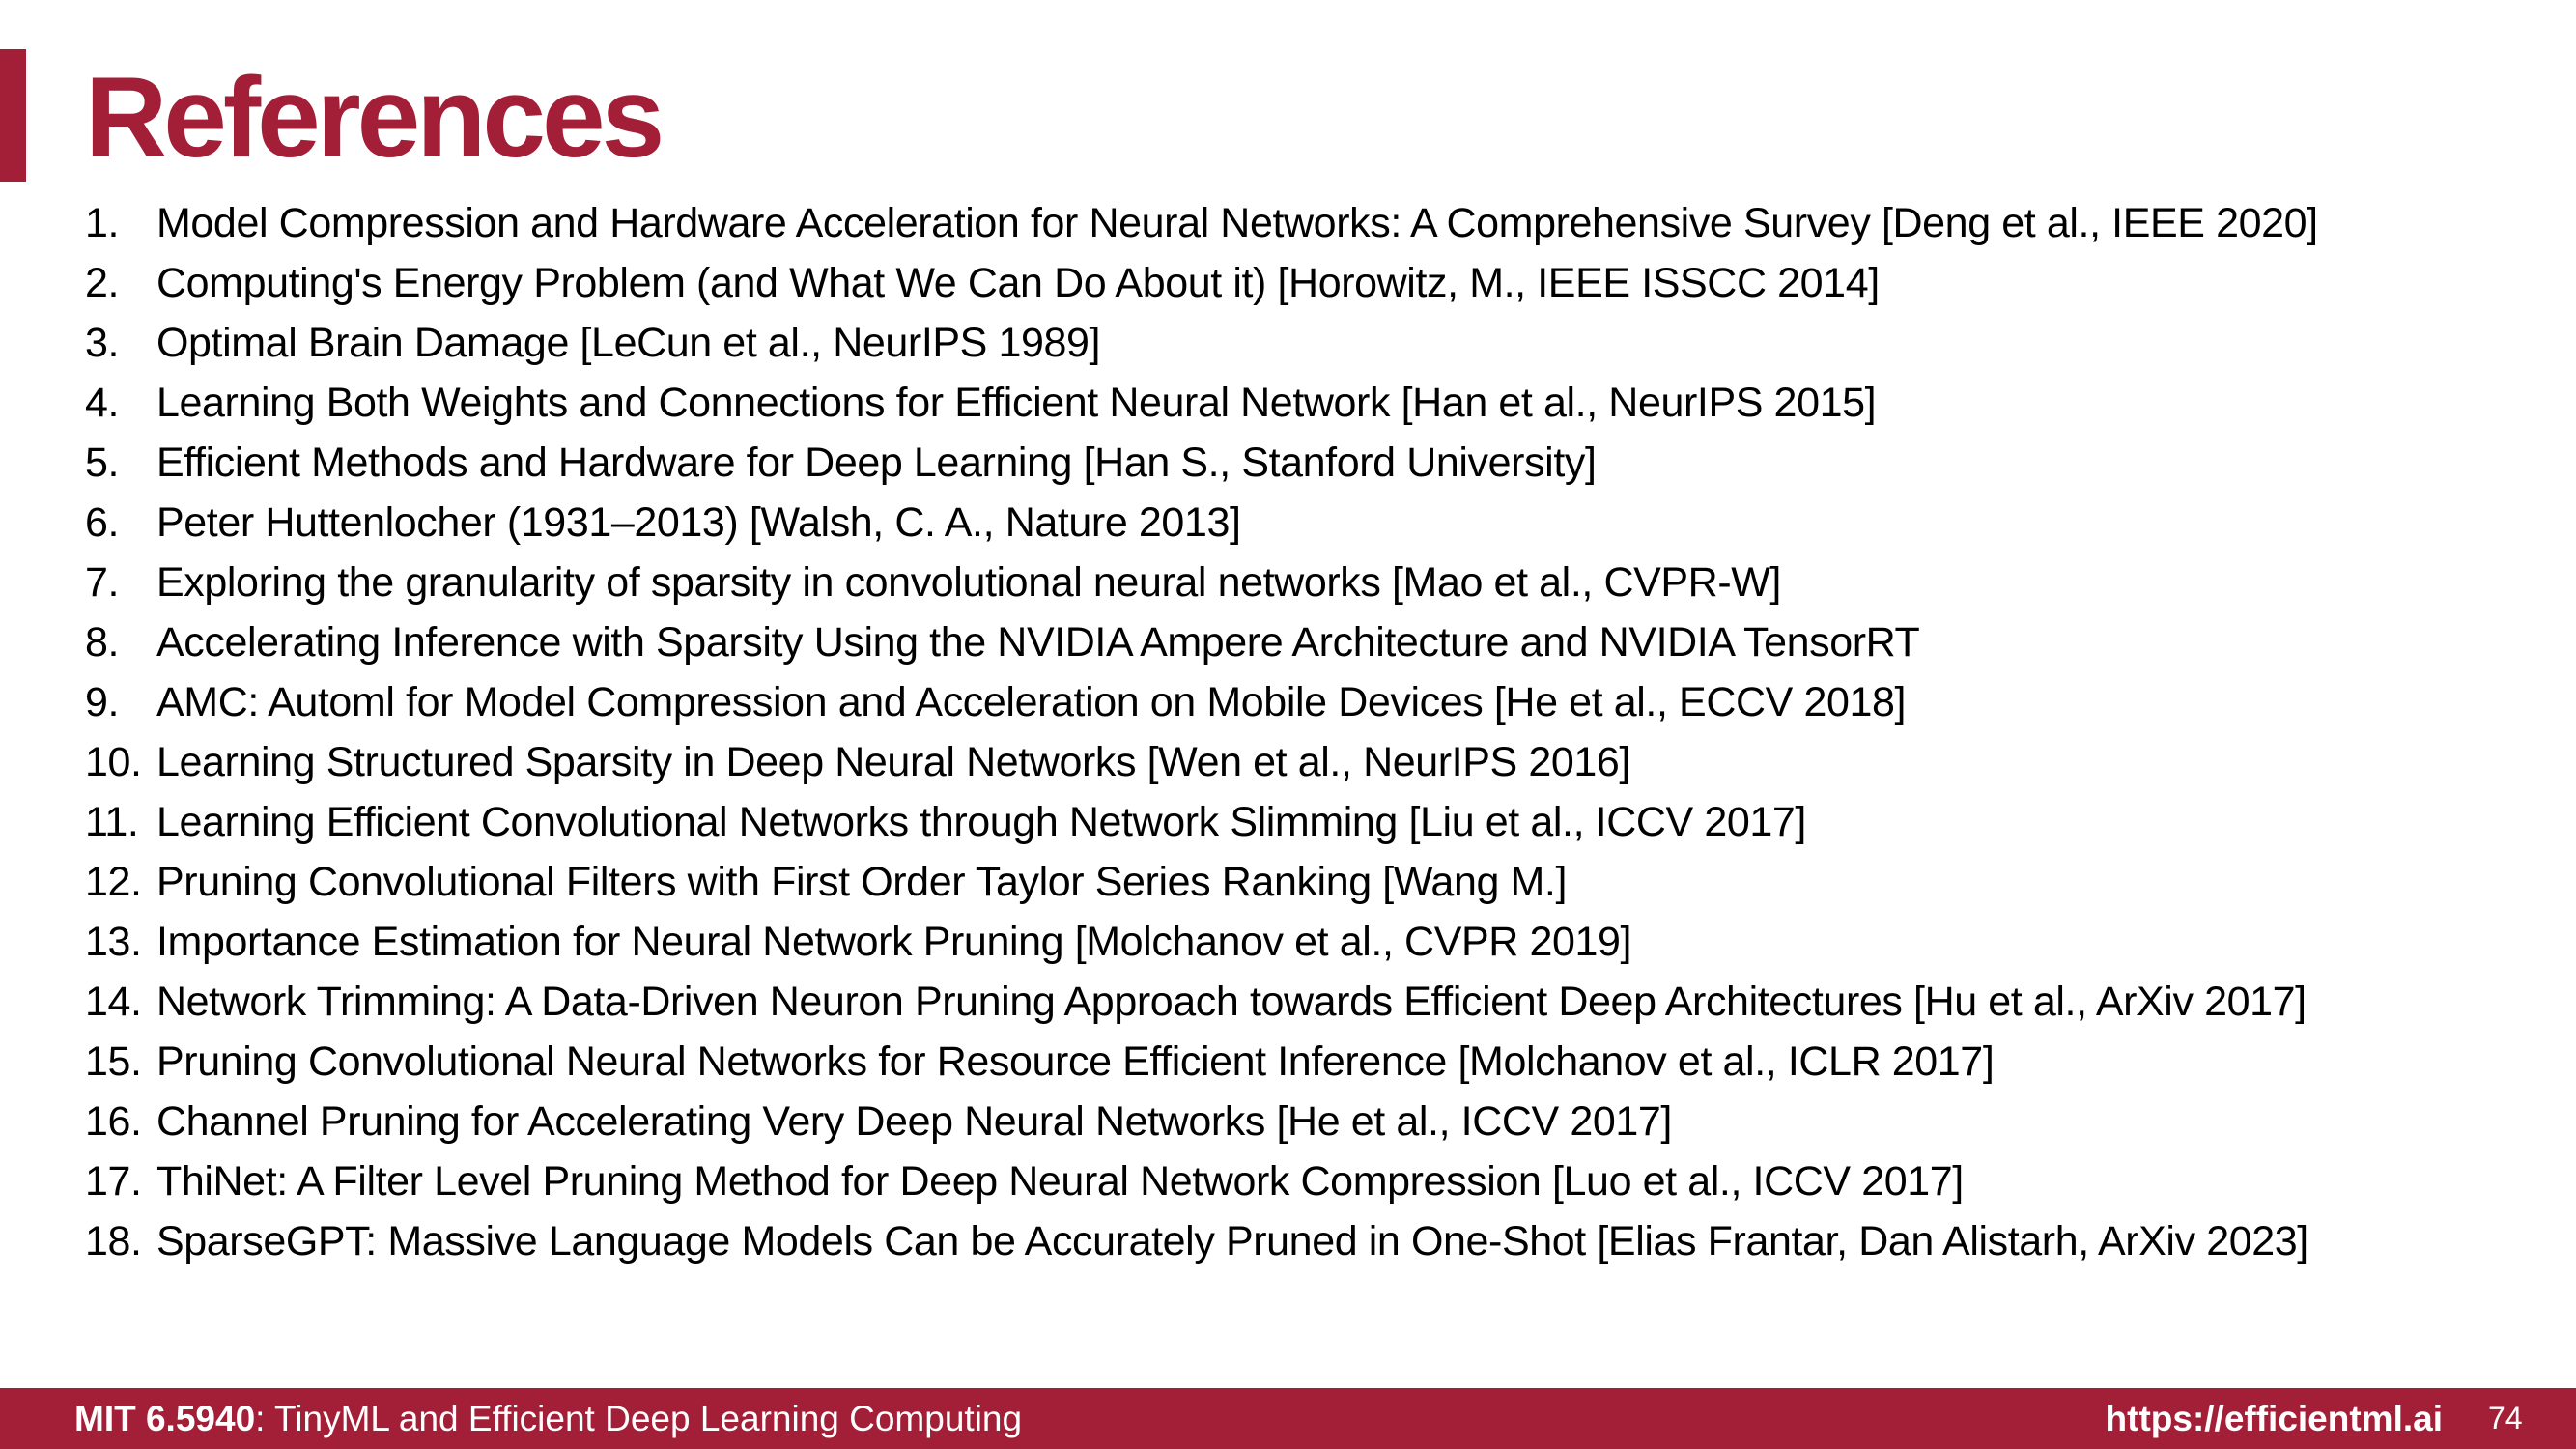 Image resolution: width=2576 pixels, height=1449 pixels. What do you see at coordinates (102, 463) in the screenshot?
I see `reference-number: 5.` at bounding box center [102, 463].